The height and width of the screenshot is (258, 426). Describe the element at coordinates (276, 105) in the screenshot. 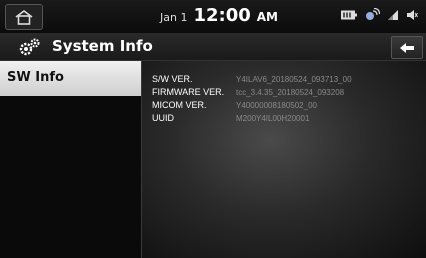

I see `info-value: Y40000008180502_00` at that location.